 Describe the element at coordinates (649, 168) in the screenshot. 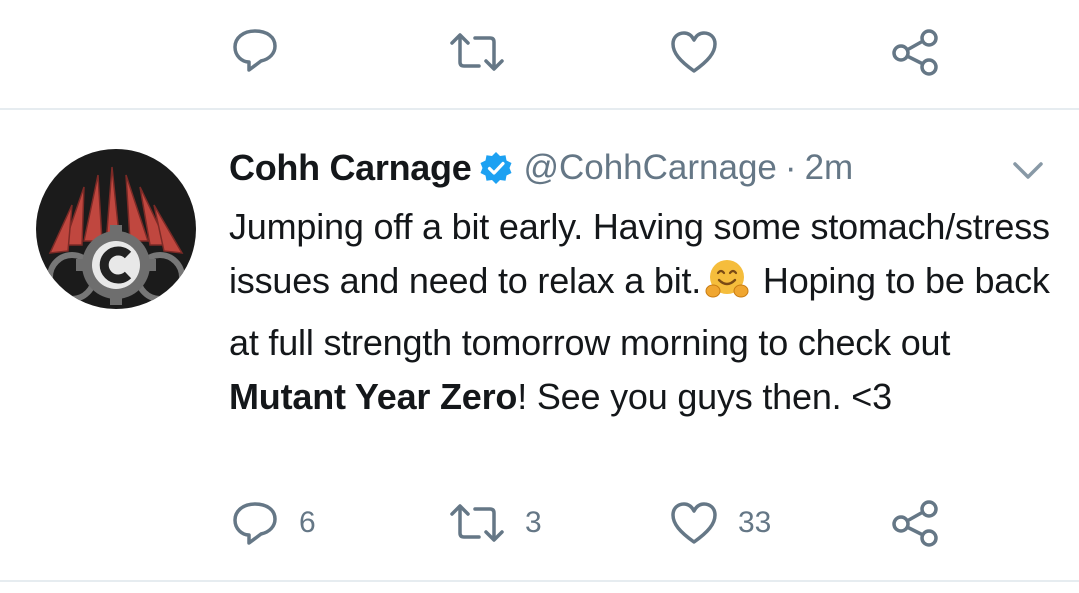

I see `author-handle: @CohhCarnage` at that location.